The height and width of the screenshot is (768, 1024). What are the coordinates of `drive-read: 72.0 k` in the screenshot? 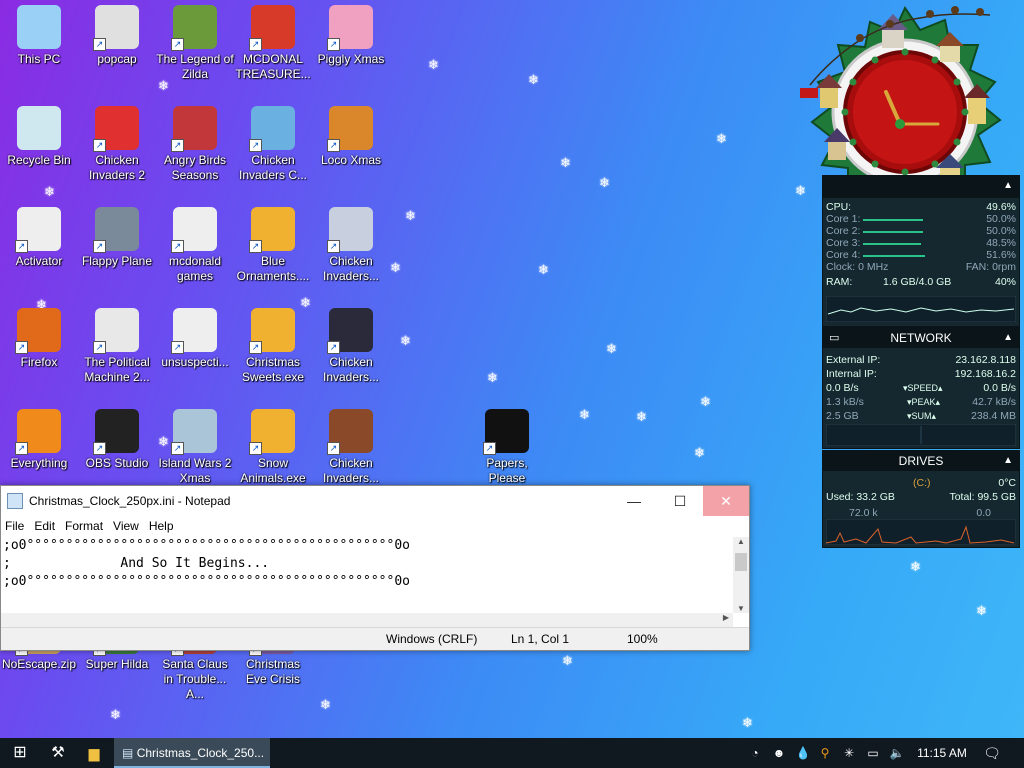 It's located at (863, 513).